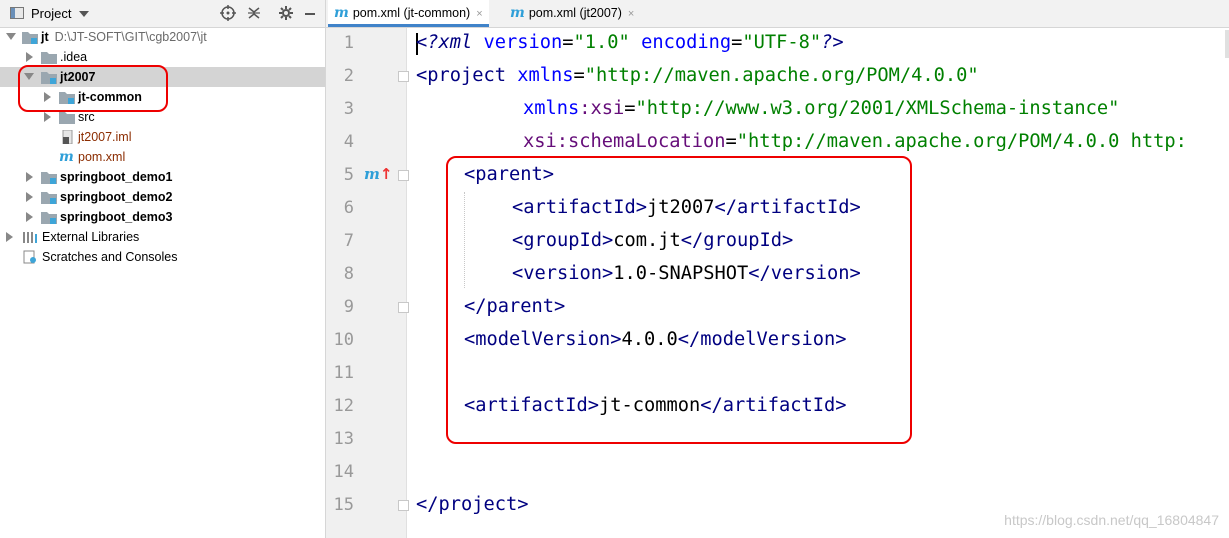 This screenshot has height=538, width=1229. I want to click on line-number: 14, so click(343, 472).